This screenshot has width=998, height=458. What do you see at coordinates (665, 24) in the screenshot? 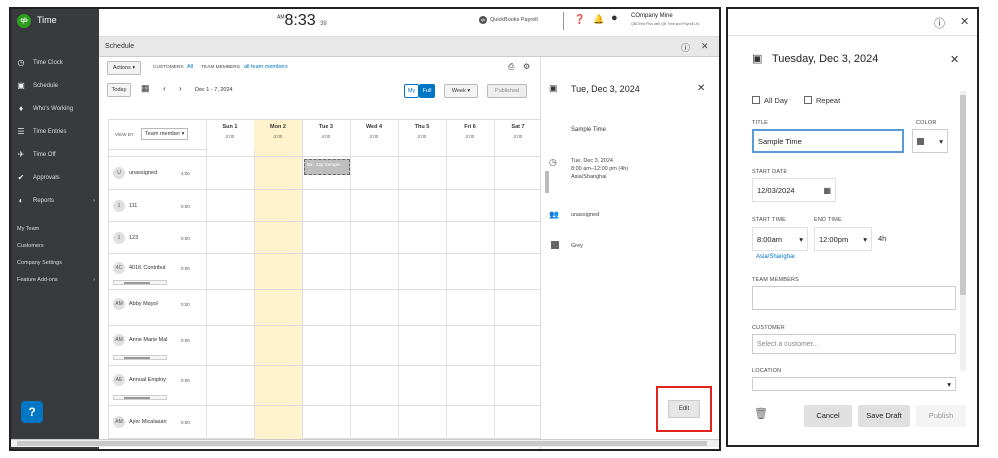
I see `company-subtitle: QBOTest Plus with QB Time and Payroll US` at bounding box center [665, 24].